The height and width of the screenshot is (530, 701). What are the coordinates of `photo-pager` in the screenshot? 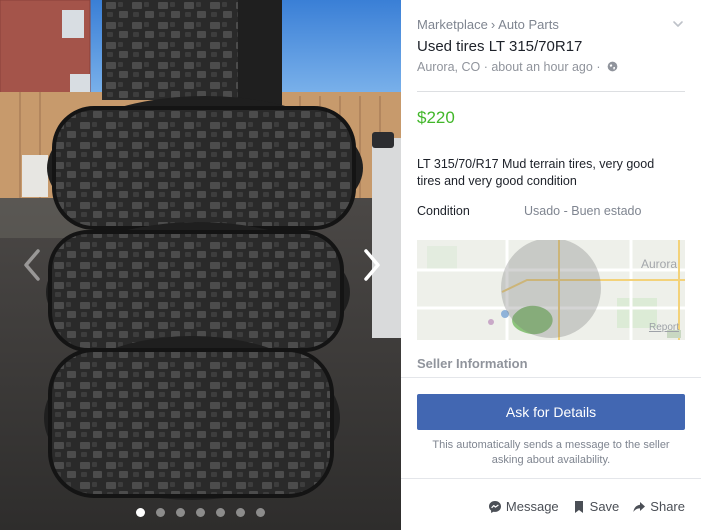 It's located at (200, 512).